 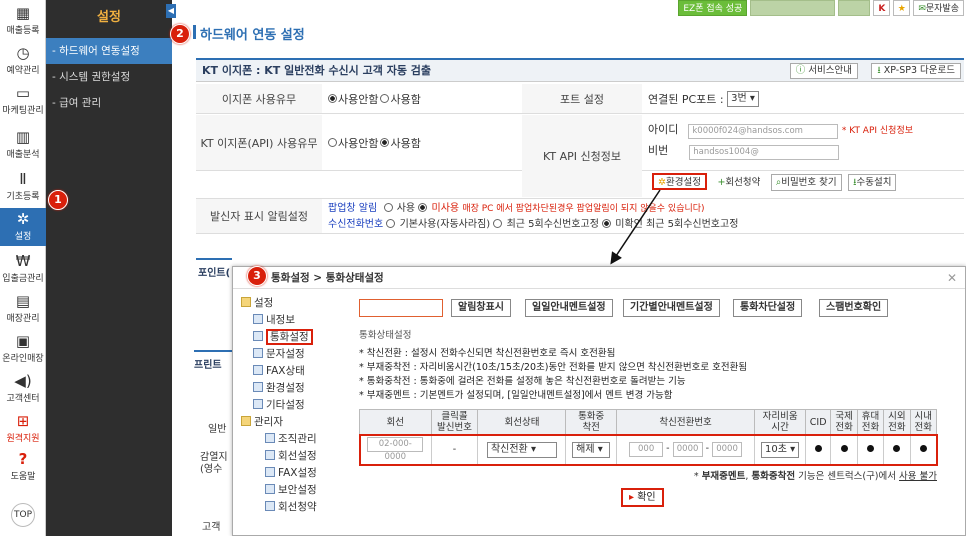 What do you see at coordinates (646, 449) in the screenshot?
I see `forward-part1: 000` at bounding box center [646, 449].